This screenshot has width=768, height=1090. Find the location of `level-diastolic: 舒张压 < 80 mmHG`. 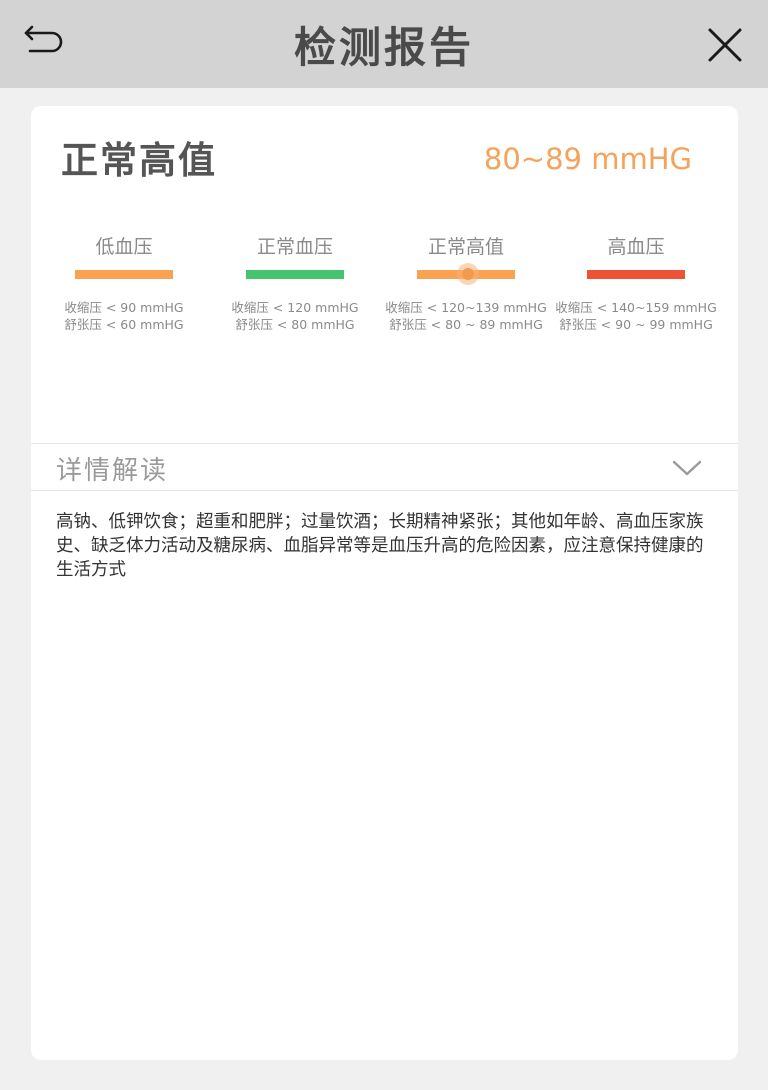

level-diastolic: 舒张压 < 80 mmHG is located at coordinates (295, 324).